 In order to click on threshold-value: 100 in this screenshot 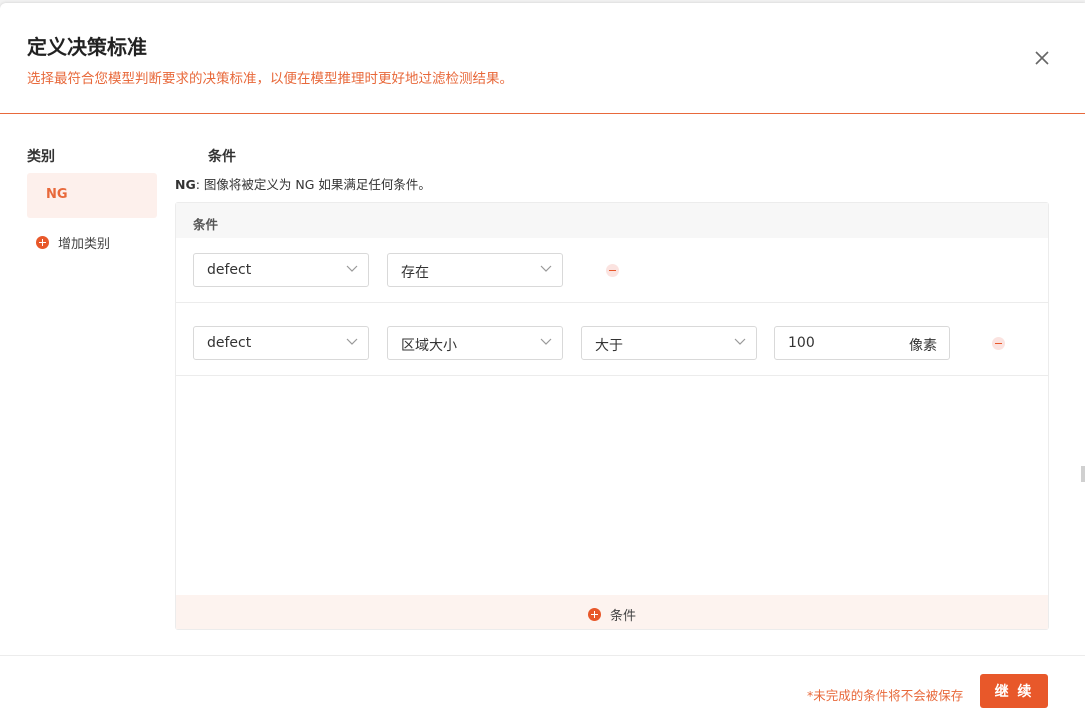, I will do `click(801, 343)`.